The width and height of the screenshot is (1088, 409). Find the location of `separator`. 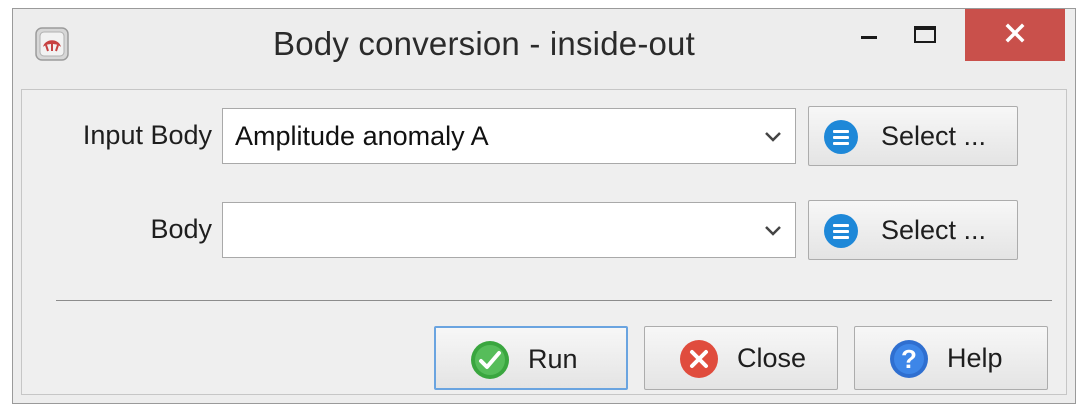

separator is located at coordinates (554, 300).